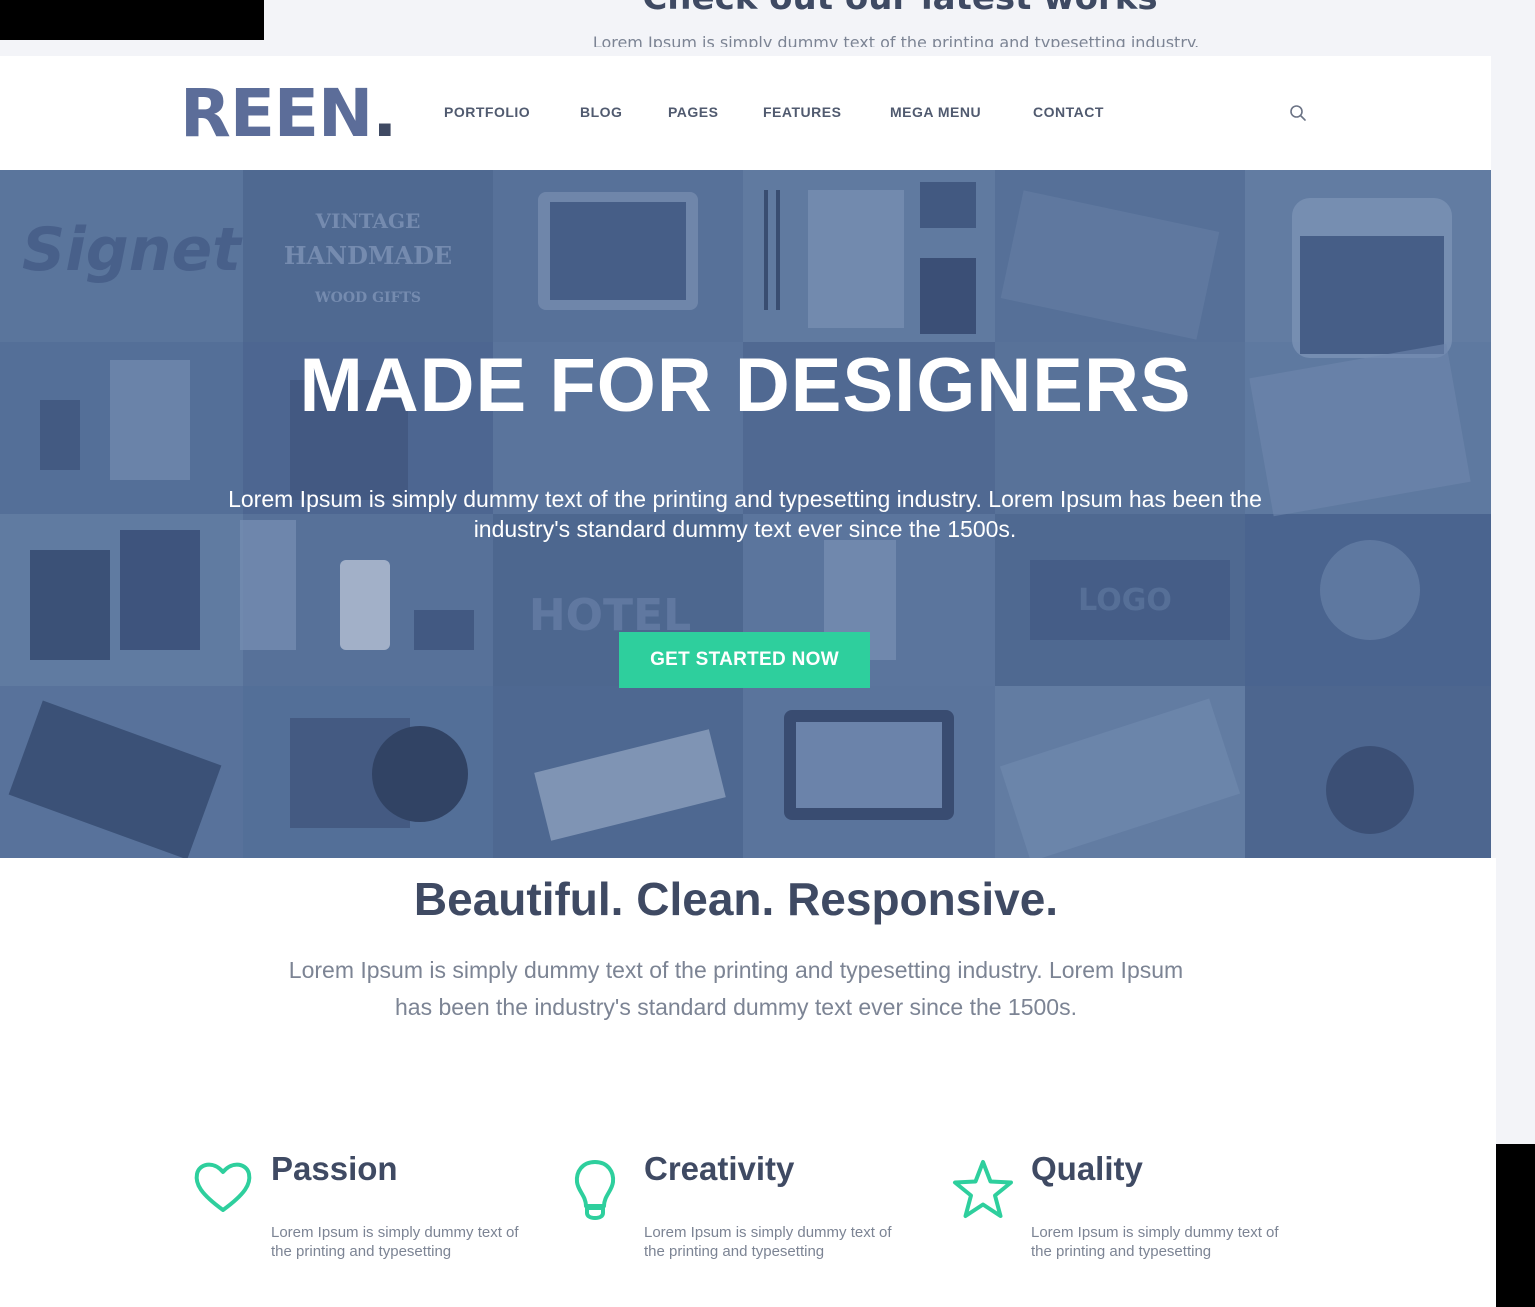 This screenshot has width=1535, height=1307. What do you see at coordinates (487, 112) in the screenshot?
I see `nav-portfolio: PORTFOLIO` at bounding box center [487, 112].